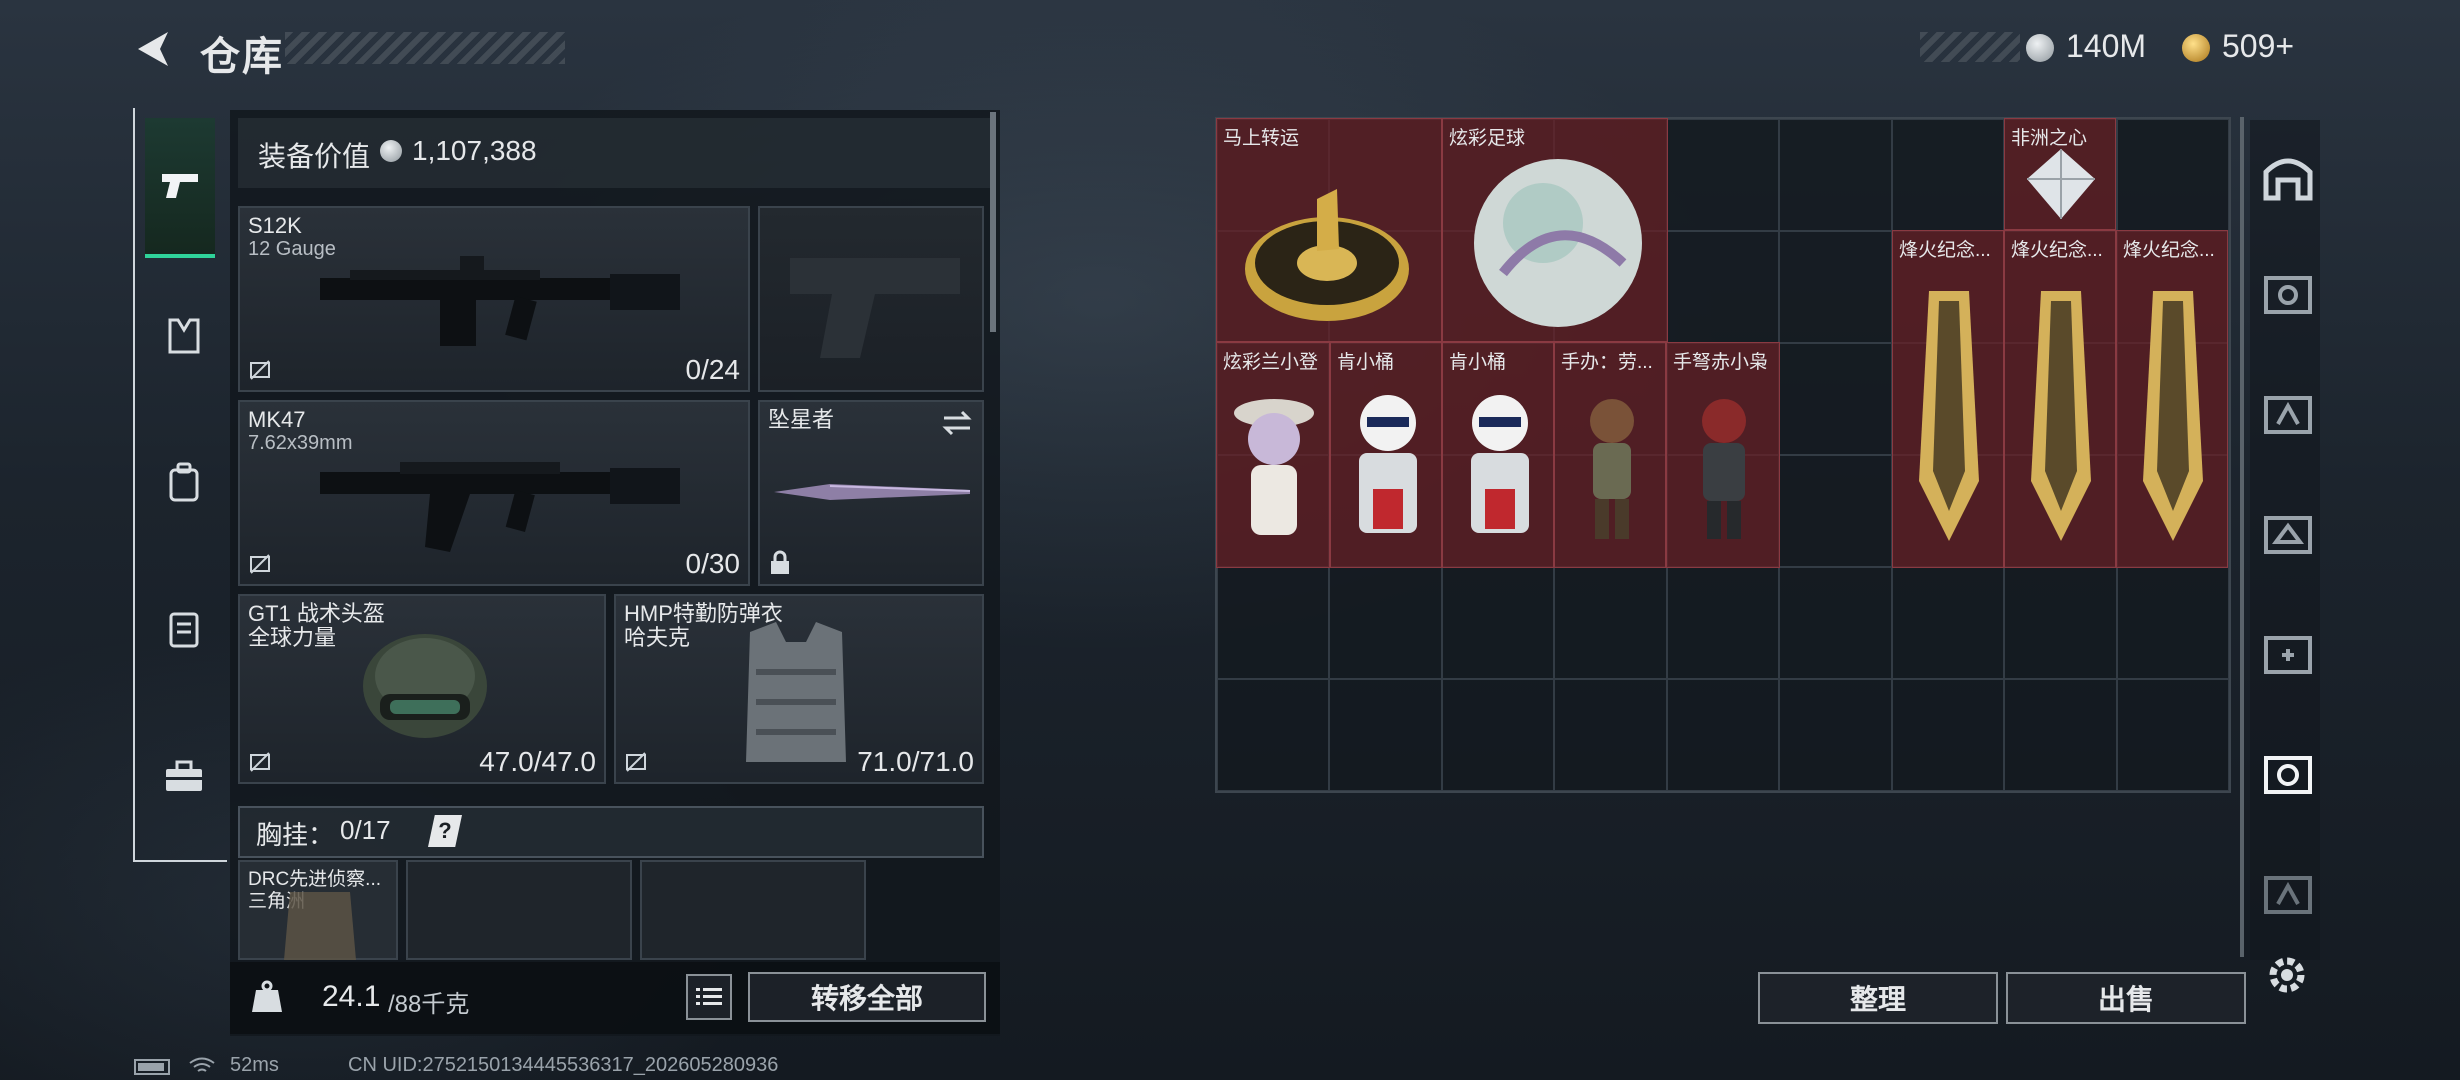 The width and height of the screenshot is (2460, 1080). I want to click on item-name: 手弩赤小枭, so click(1721, 362).